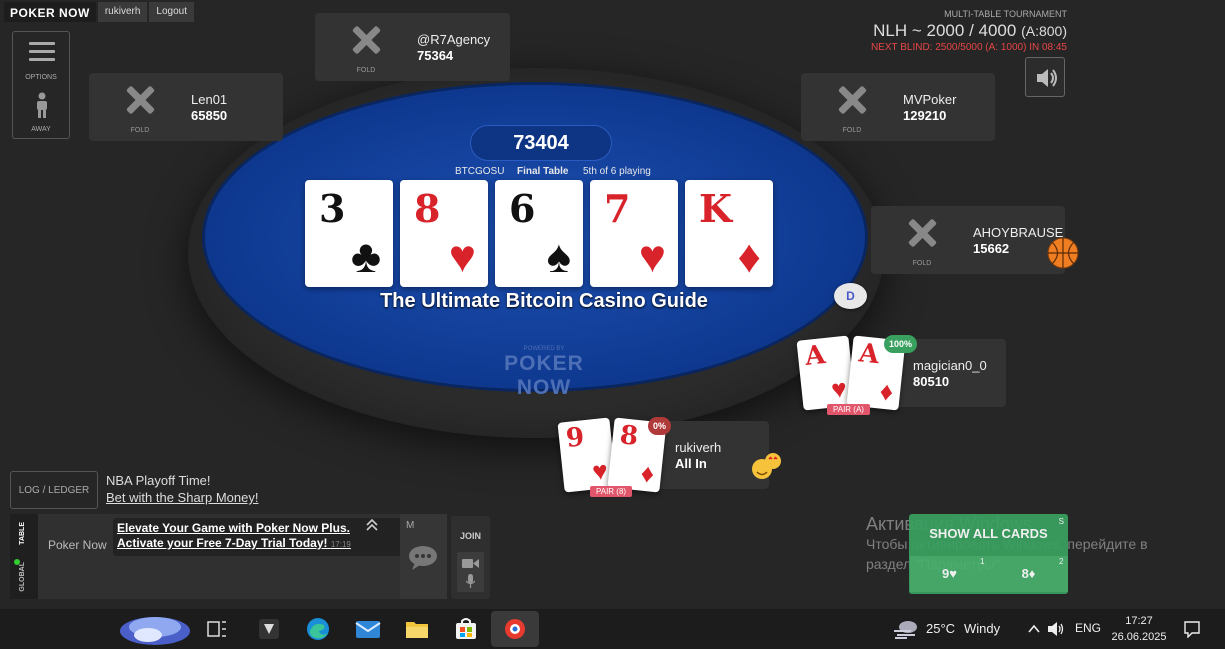 The image size is (1225, 649). I want to click on chat-tab-global: GLOBAL, so click(22, 577).